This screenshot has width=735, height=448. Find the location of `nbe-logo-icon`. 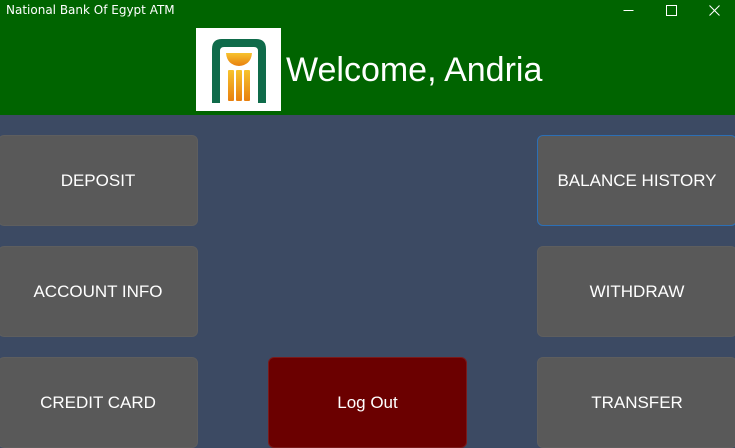

nbe-logo-icon is located at coordinates (238, 70).